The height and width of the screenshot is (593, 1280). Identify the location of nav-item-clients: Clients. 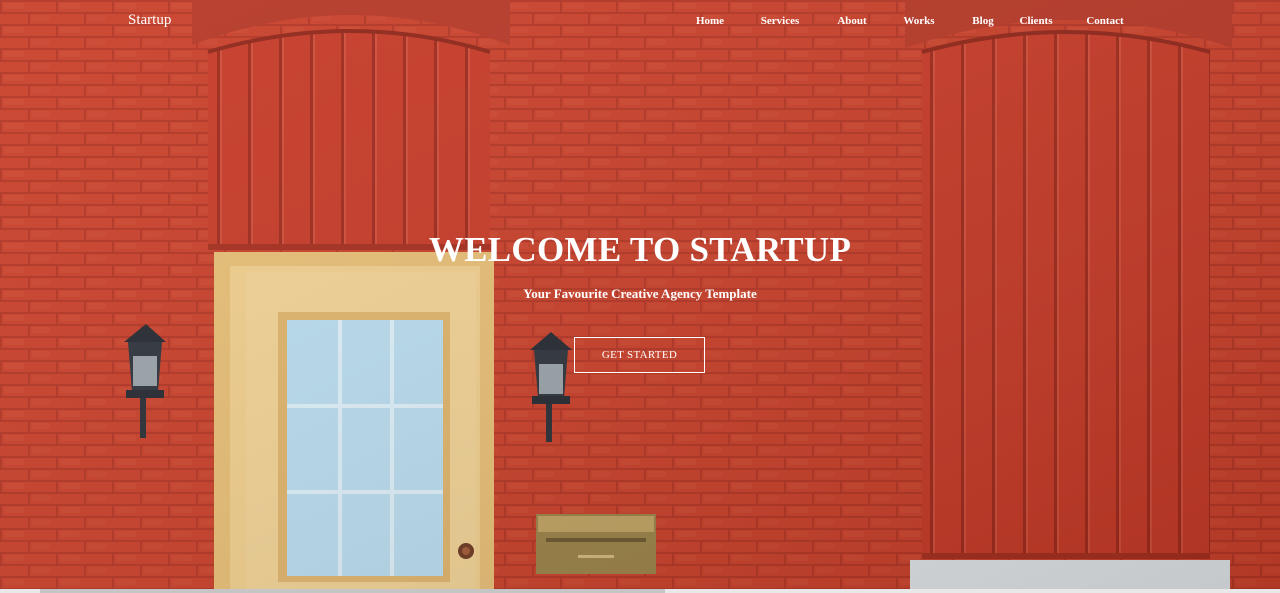
(1036, 21).